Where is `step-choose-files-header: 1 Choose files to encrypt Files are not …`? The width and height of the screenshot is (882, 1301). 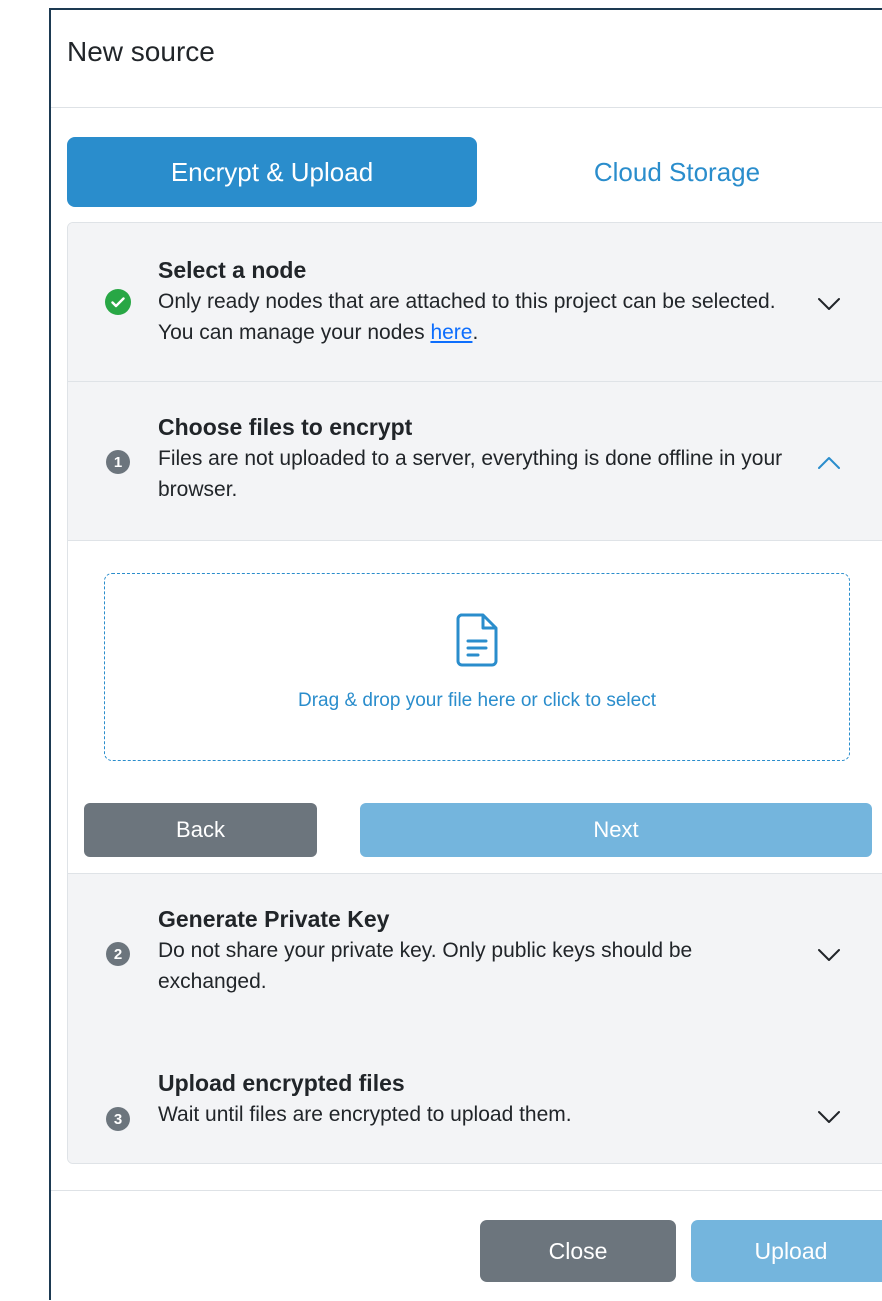 step-choose-files-header: 1 Choose files to encrypt Files are not … is located at coordinates (475, 461).